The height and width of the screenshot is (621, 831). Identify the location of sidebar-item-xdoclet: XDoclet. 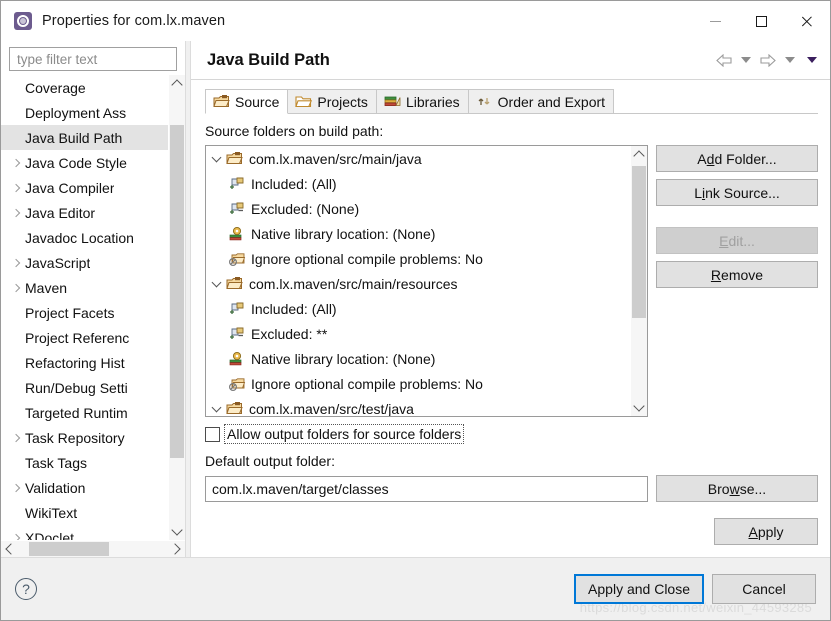
(84, 533).